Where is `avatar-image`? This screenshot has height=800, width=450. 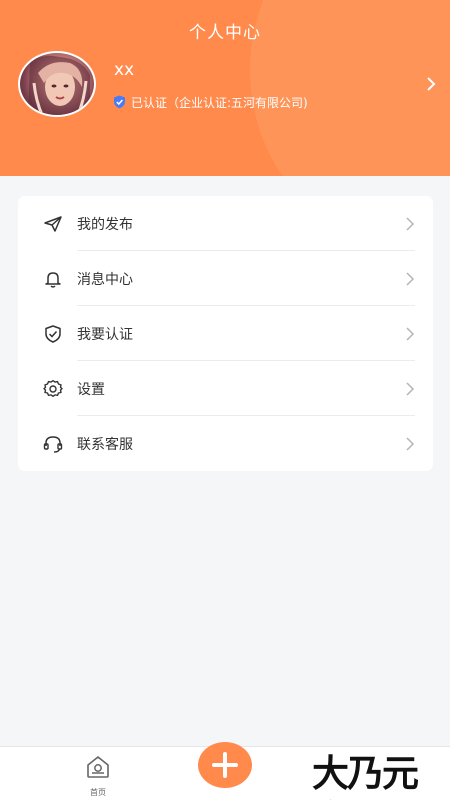
avatar-image is located at coordinates (59, 85).